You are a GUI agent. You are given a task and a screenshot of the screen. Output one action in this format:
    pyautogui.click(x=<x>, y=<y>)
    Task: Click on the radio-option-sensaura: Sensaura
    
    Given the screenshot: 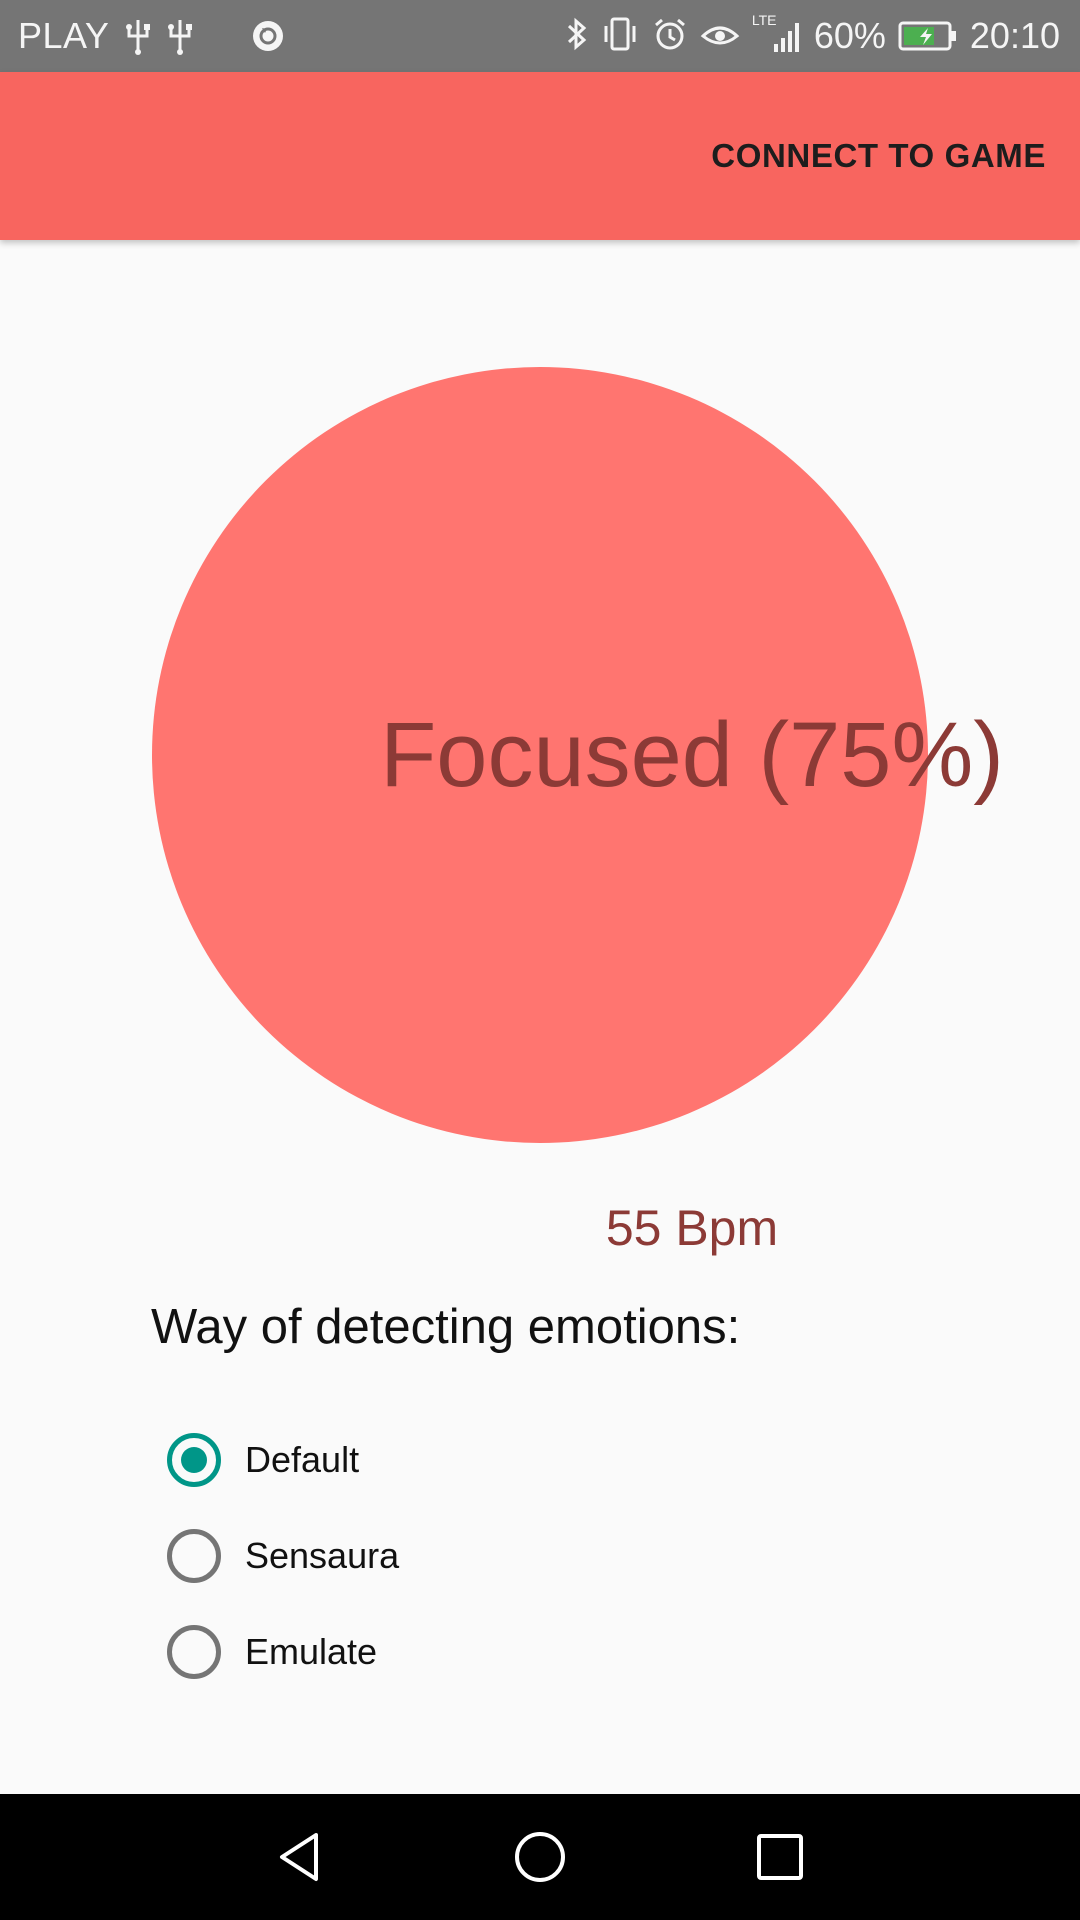 What is the action you would take?
    pyautogui.click(x=283, y=1556)
    